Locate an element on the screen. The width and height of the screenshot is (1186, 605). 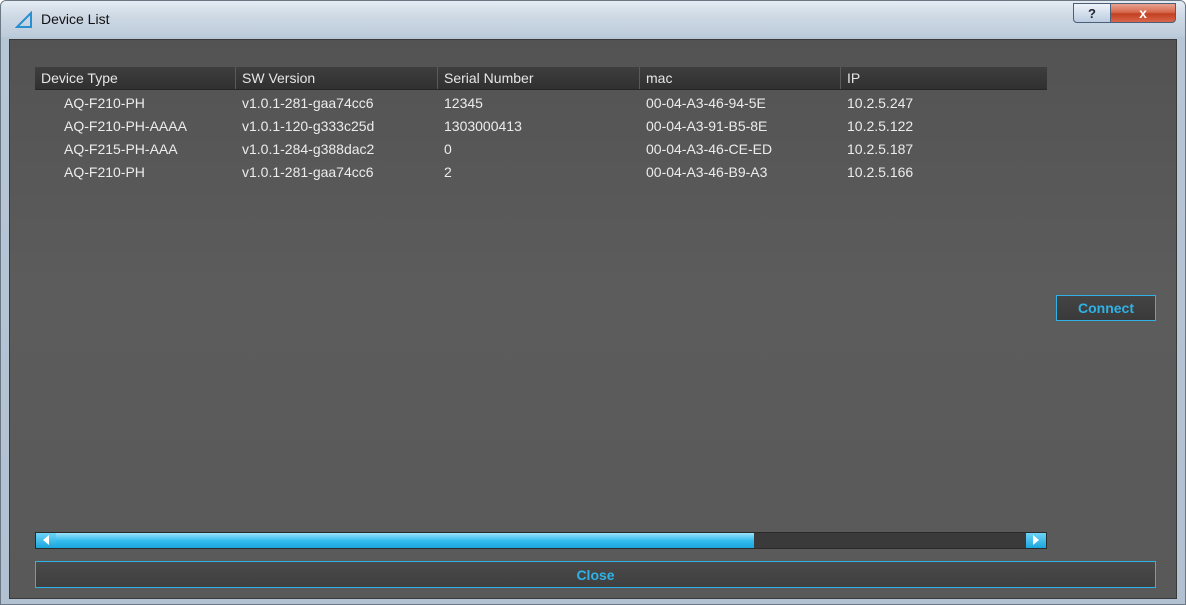
column-header-serial-number: Serial Number is located at coordinates (539, 78).